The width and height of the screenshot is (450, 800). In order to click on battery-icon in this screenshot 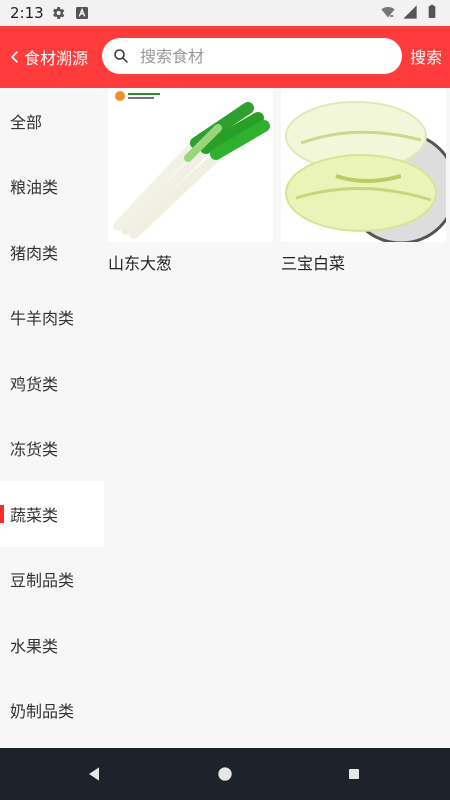, I will do `click(432, 11)`.